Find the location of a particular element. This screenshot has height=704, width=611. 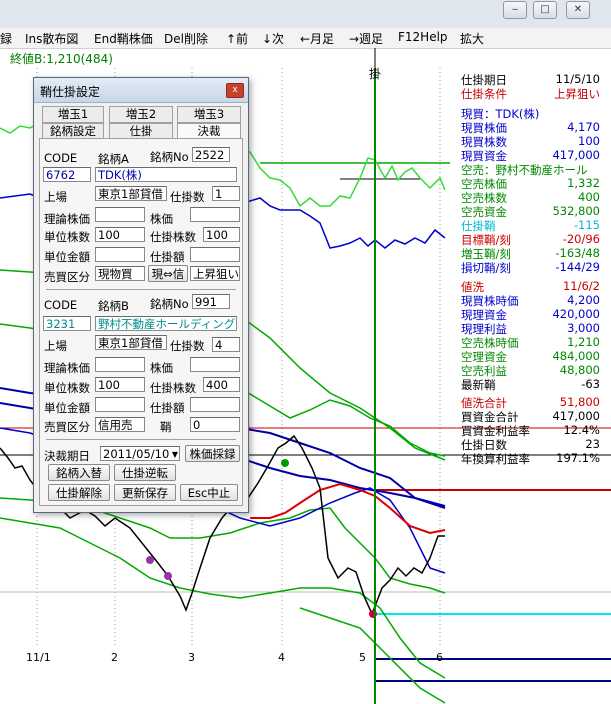

stock-no-b-field: 991 is located at coordinates (211, 301).